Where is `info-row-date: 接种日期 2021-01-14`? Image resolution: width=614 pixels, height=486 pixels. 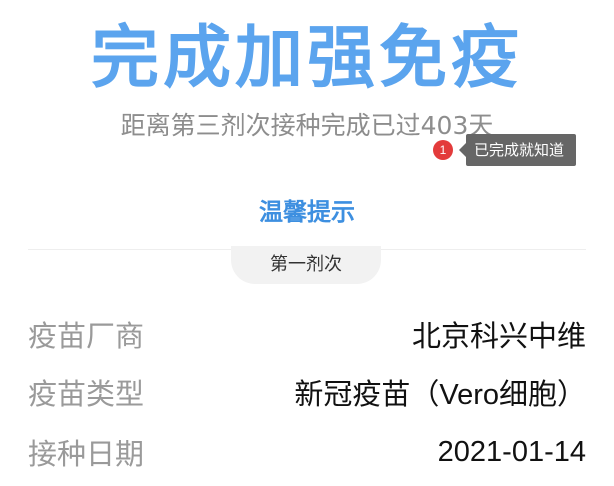 info-row-date: 接种日期 2021-01-14 is located at coordinates (307, 452).